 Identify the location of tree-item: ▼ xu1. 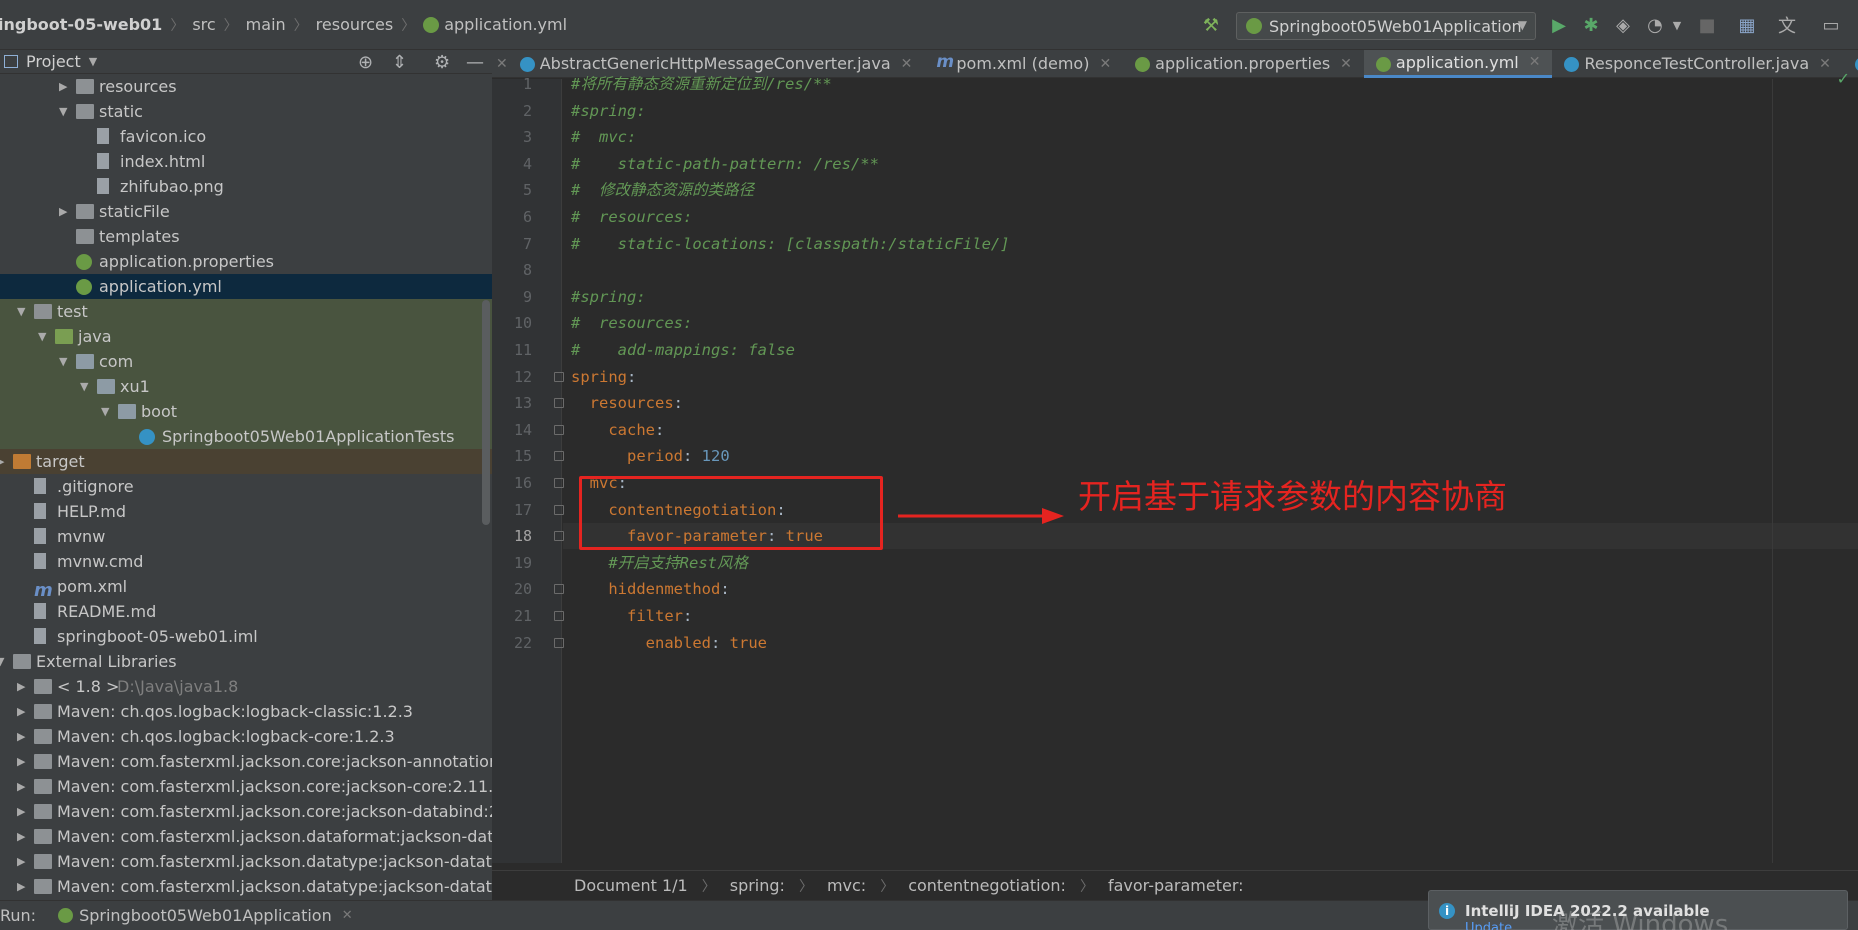
(246, 386).